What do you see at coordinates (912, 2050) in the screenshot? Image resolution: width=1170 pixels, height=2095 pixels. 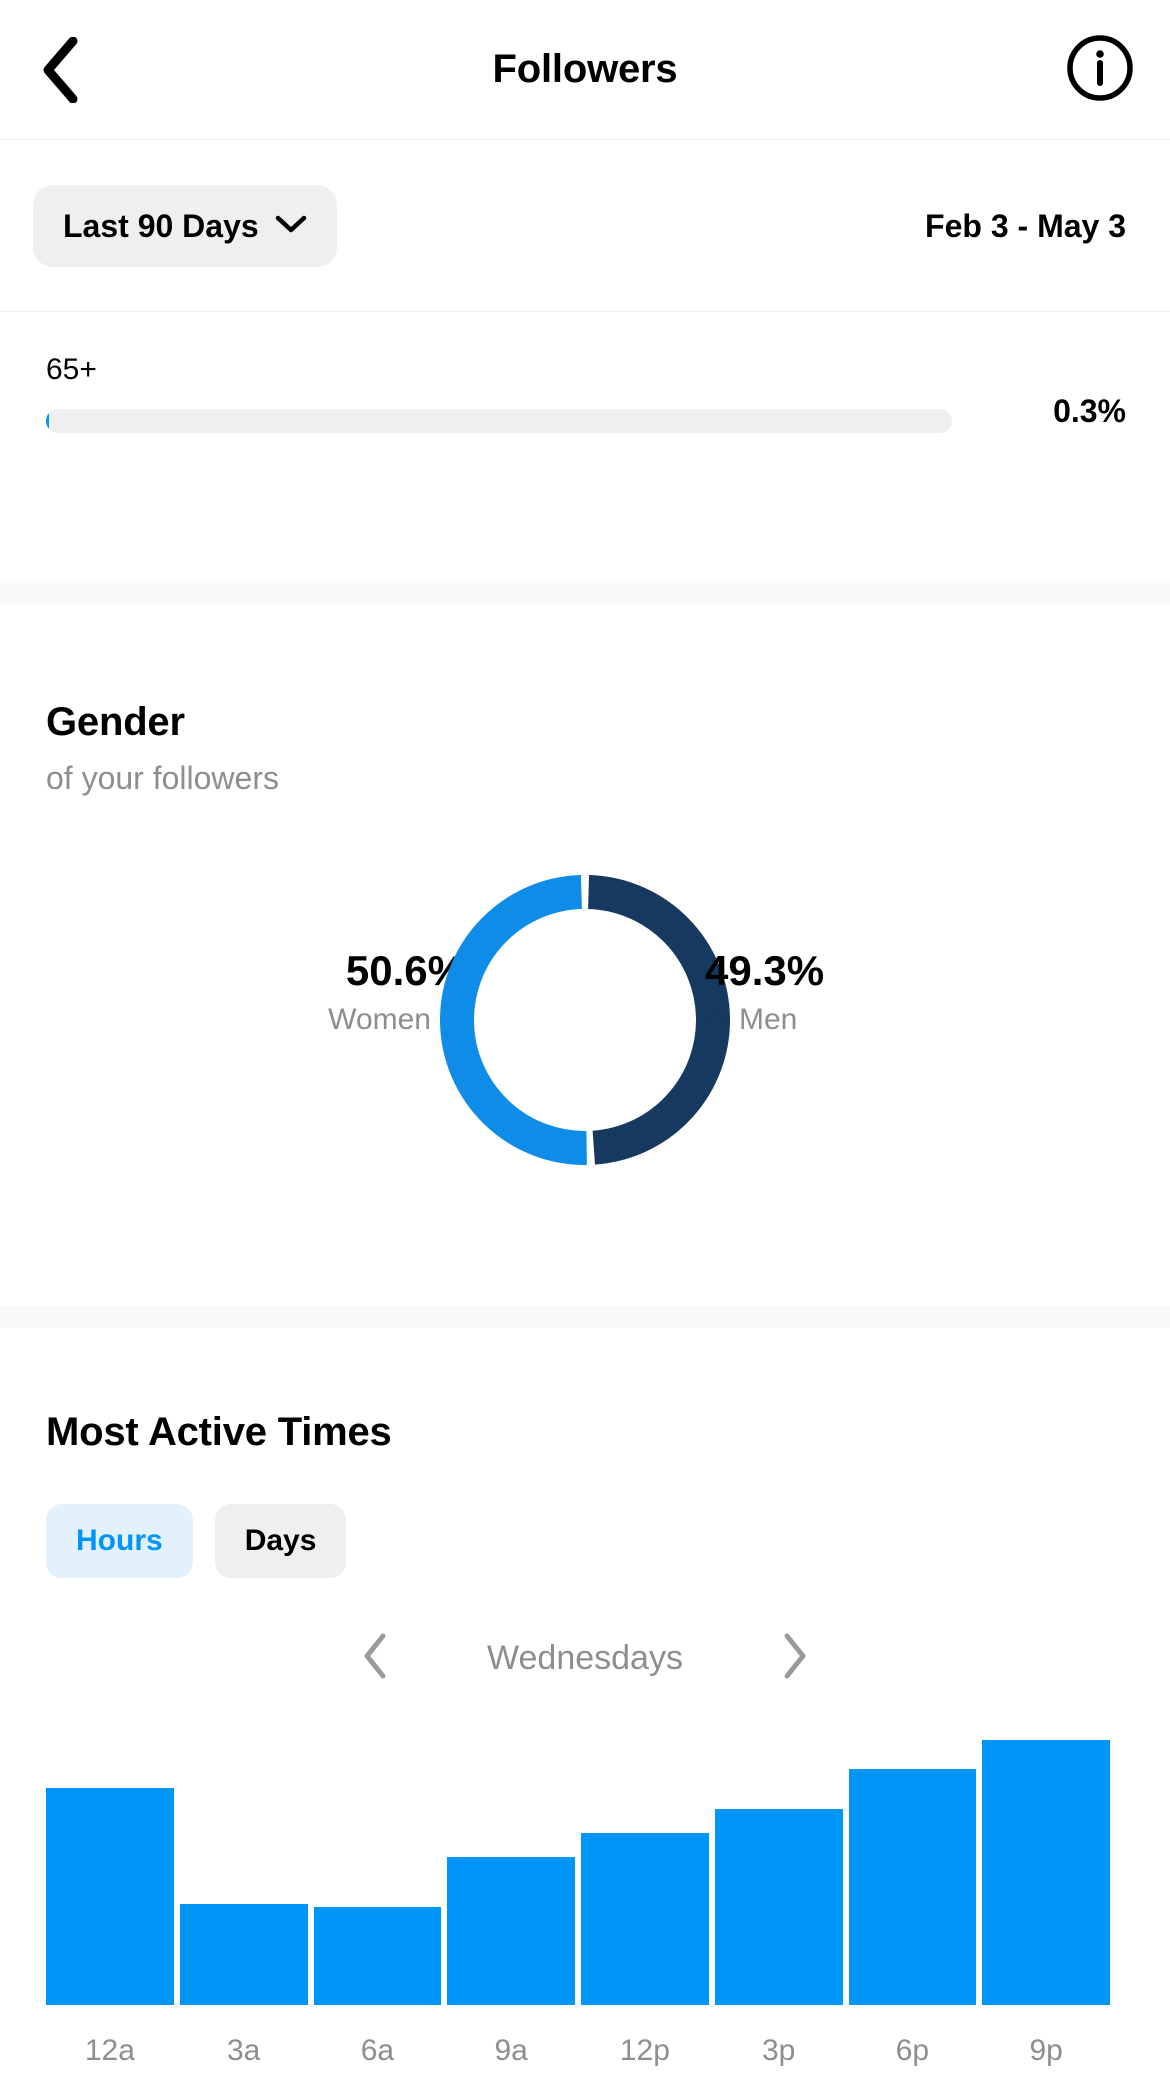 I see `x-axis-label: 6p` at bounding box center [912, 2050].